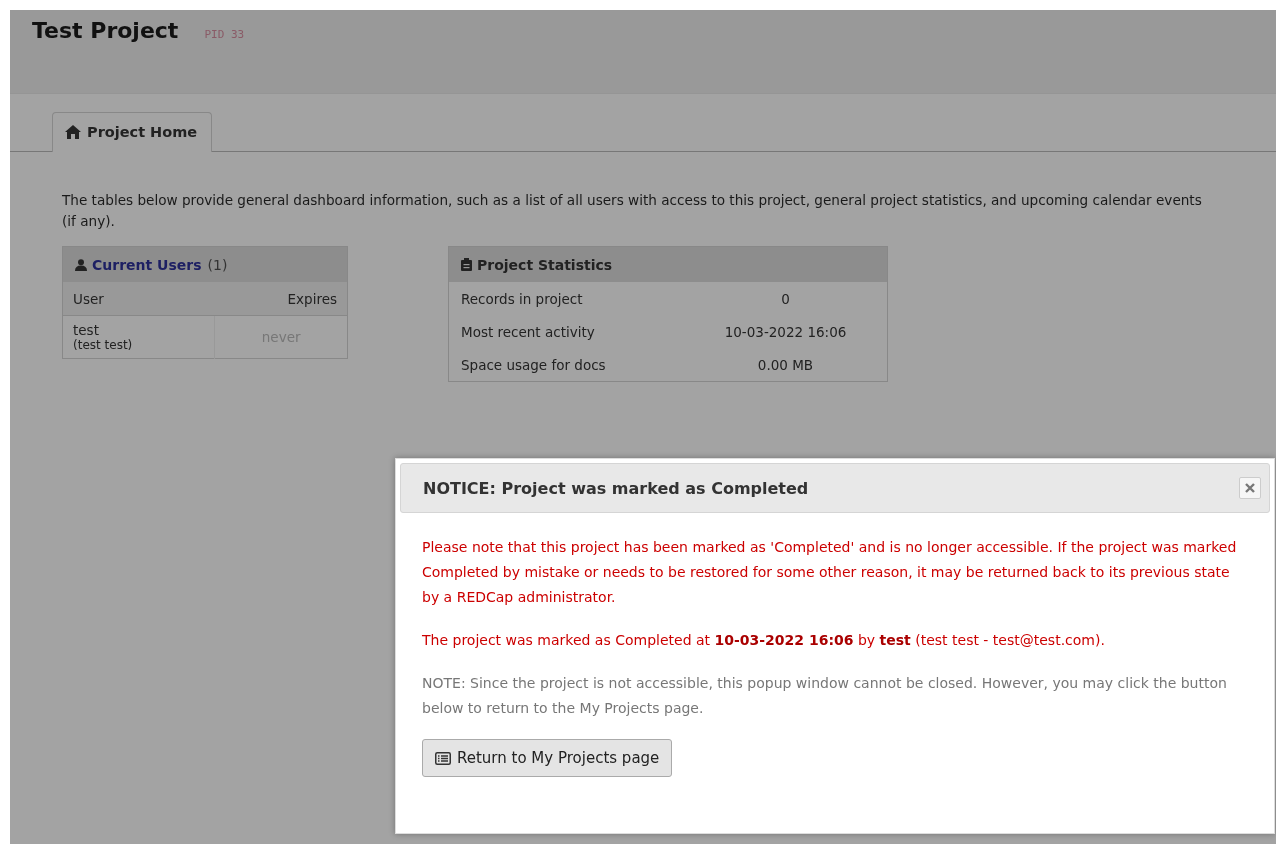  I want to click on project-title: Test Project, so click(105, 30).